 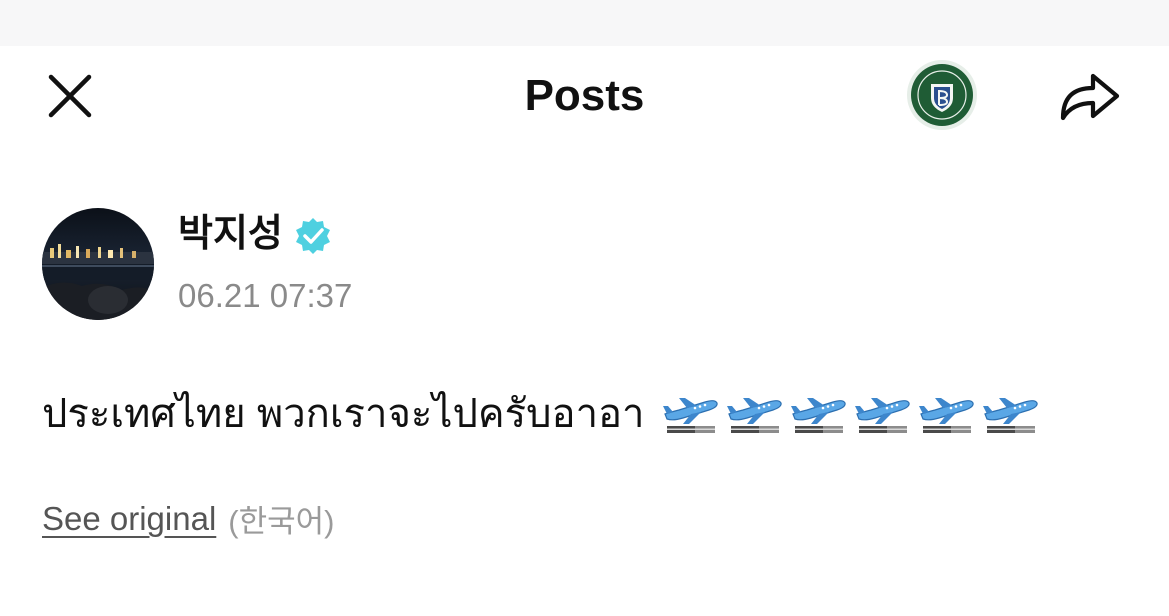 I want to click on top-strip, so click(x=584, y=23).